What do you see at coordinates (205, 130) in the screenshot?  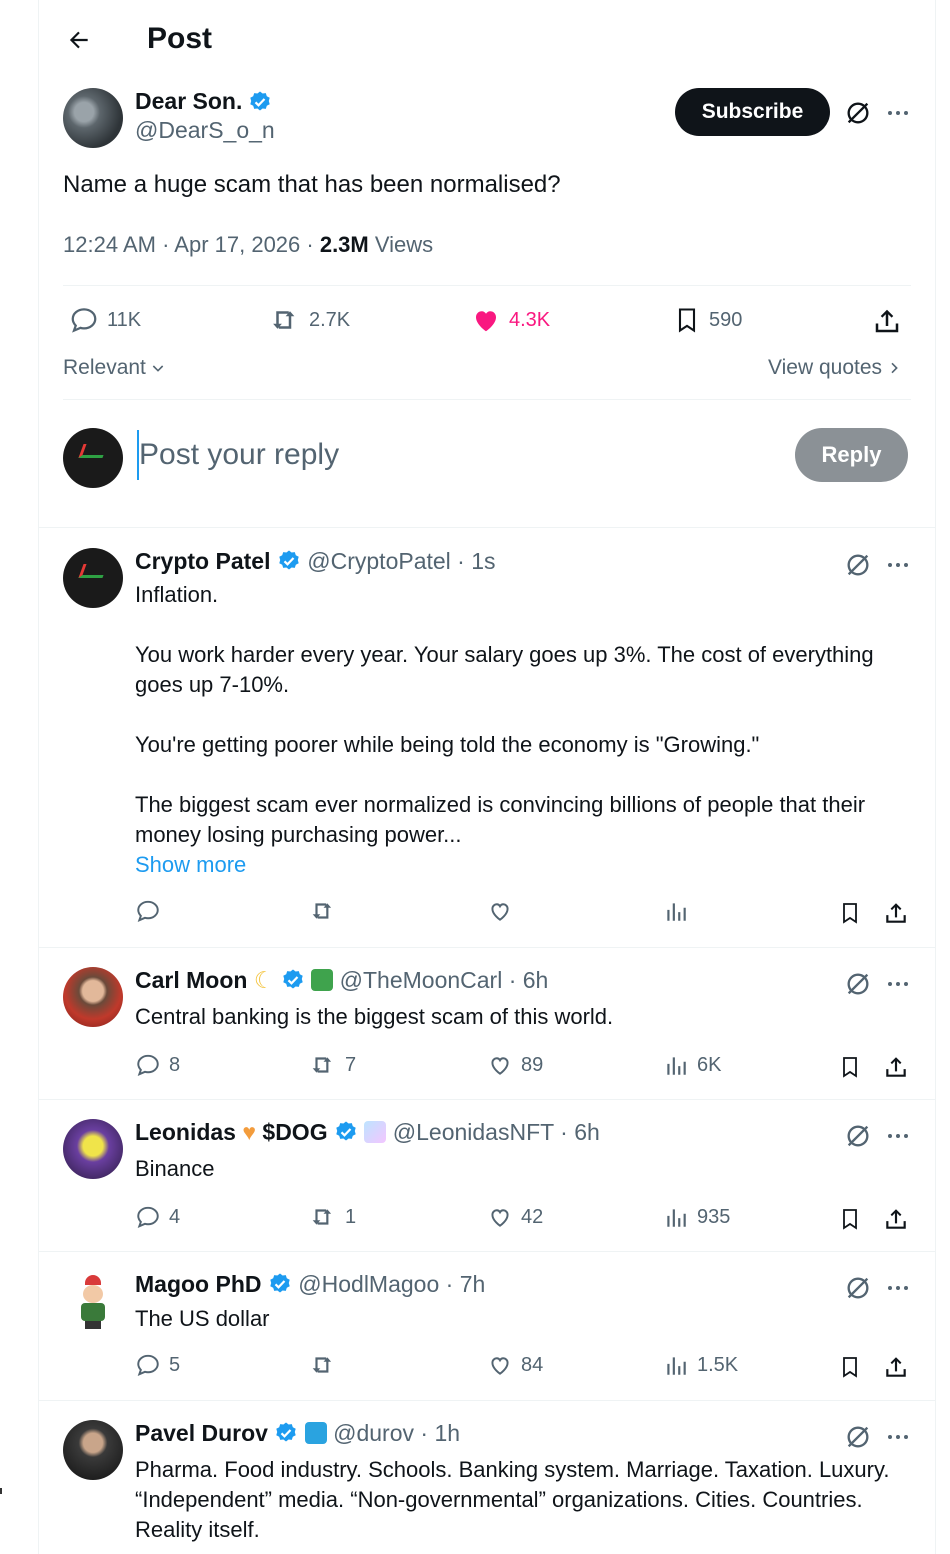 I see `post-author-handle: @DearS_o_n` at bounding box center [205, 130].